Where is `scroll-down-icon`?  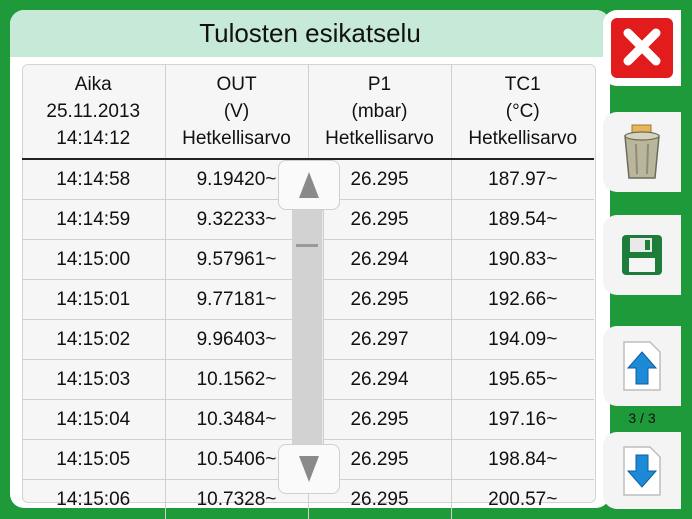 scroll-down-icon is located at coordinates (309, 469).